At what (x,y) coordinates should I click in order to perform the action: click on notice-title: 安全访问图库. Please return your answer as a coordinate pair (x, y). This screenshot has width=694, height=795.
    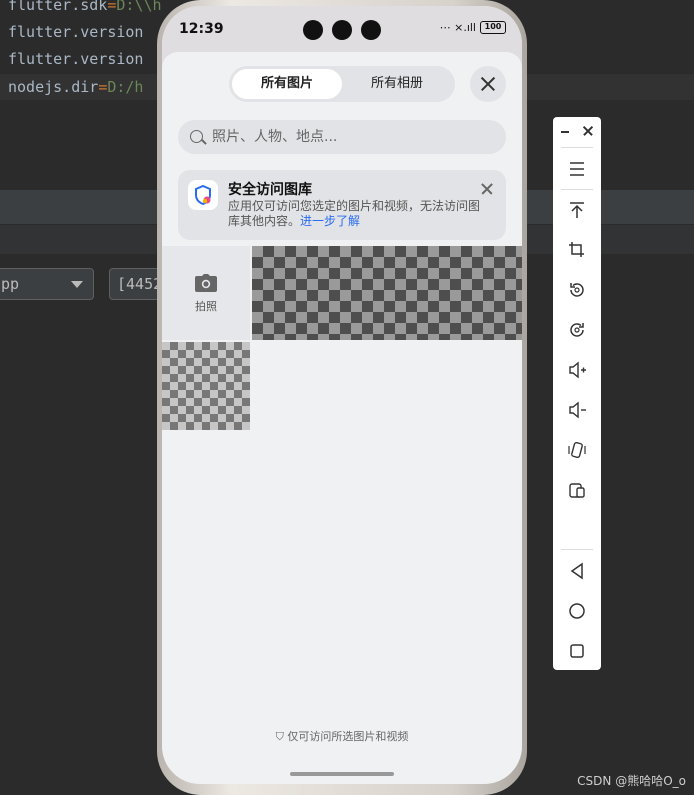
    Looking at the image, I should click on (270, 190).